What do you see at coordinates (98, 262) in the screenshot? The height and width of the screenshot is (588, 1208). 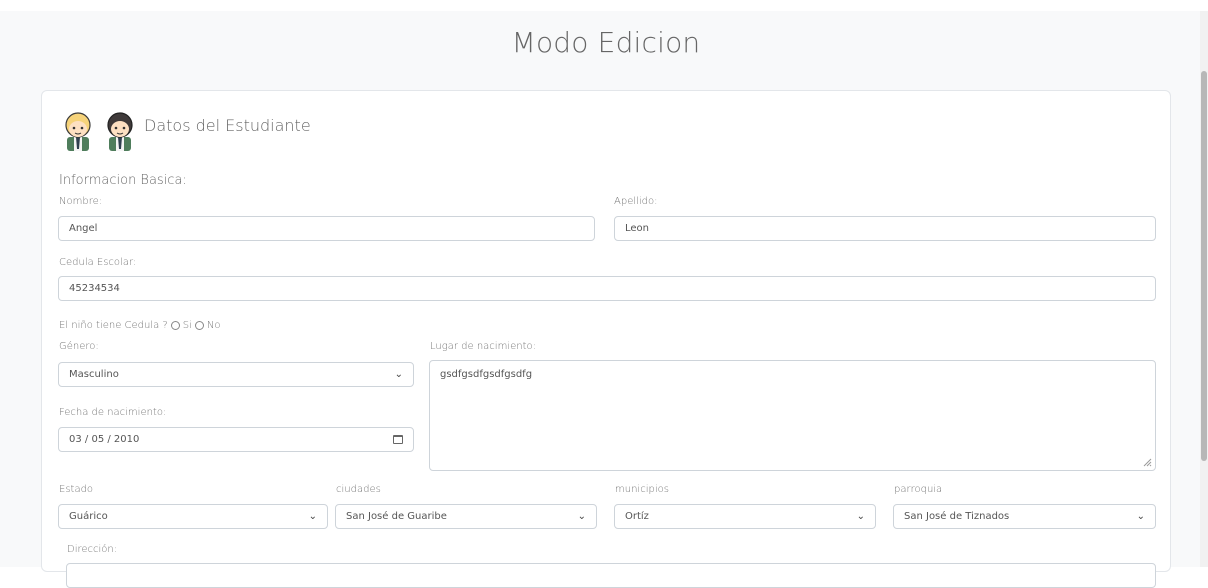 I see `cedula-label: Cedula Escolar:` at bounding box center [98, 262].